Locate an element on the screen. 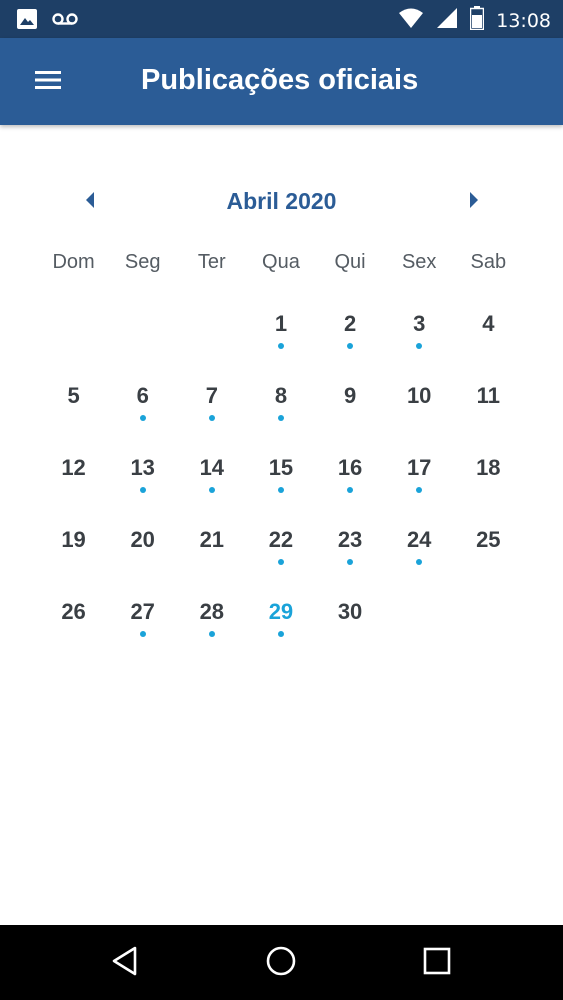 The image size is (563, 1000). day-number: 15 is located at coordinates (281, 467).